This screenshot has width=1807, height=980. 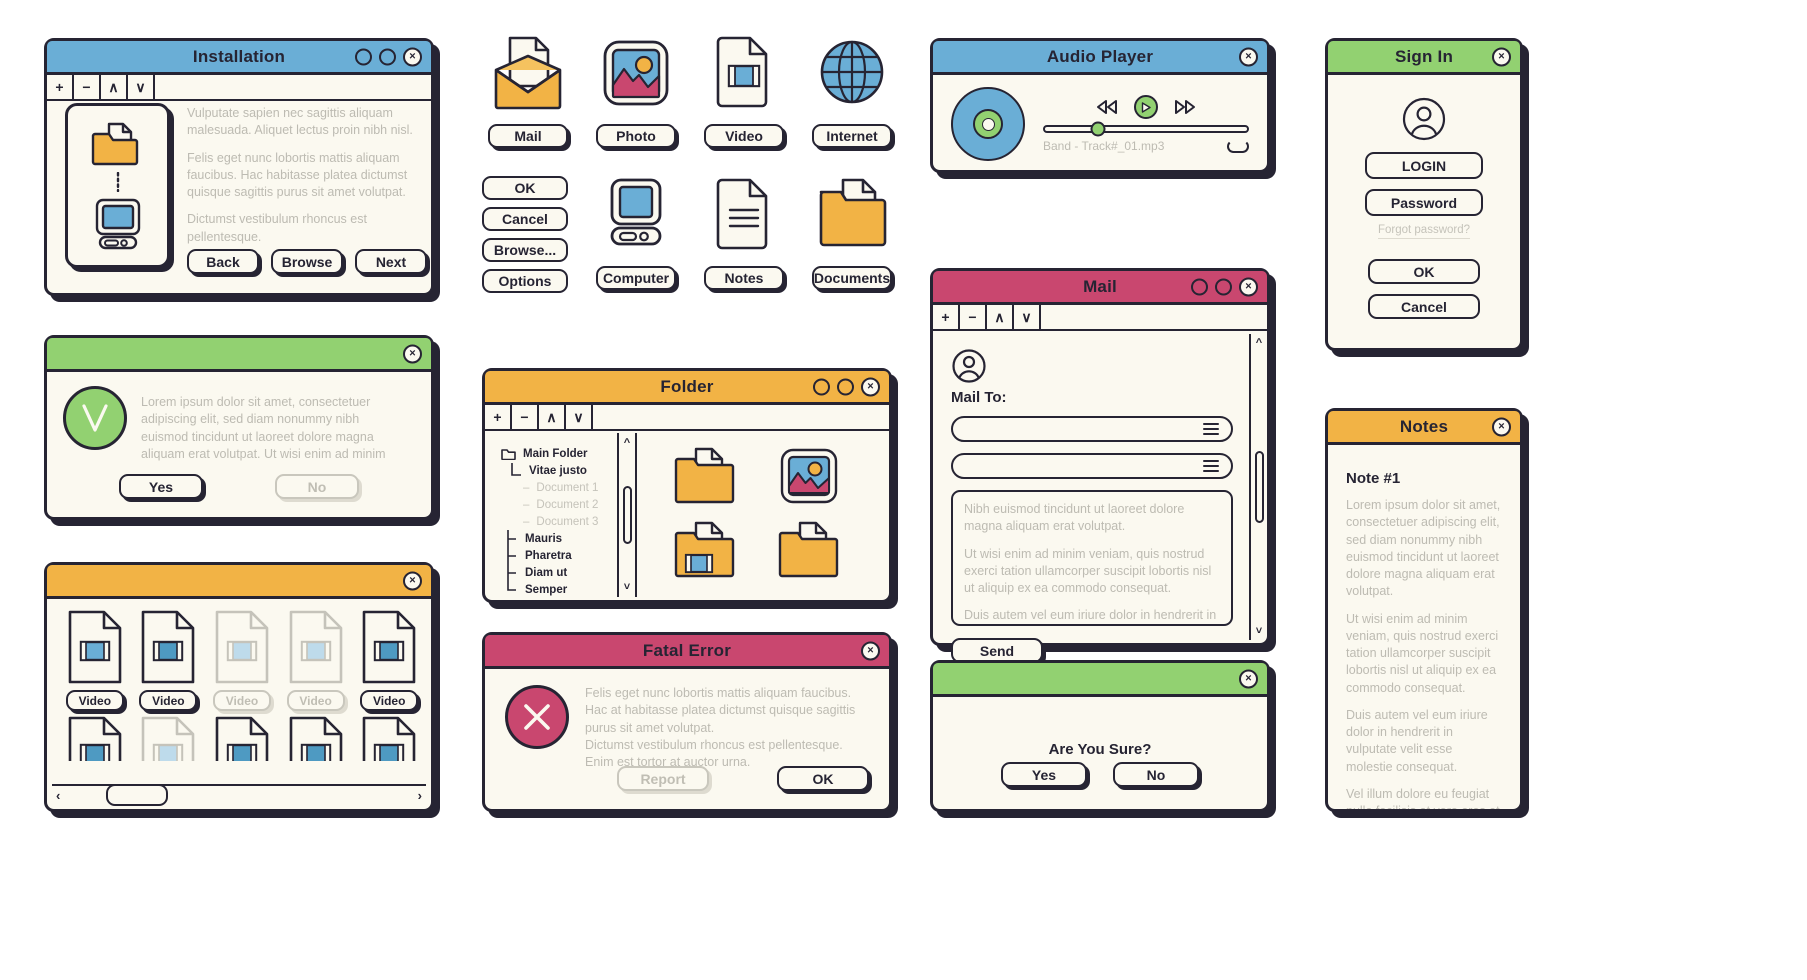 What do you see at coordinates (169, 738) in the screenshot?
I see `gallery-item-disabled` at bounding box center [169, 738].